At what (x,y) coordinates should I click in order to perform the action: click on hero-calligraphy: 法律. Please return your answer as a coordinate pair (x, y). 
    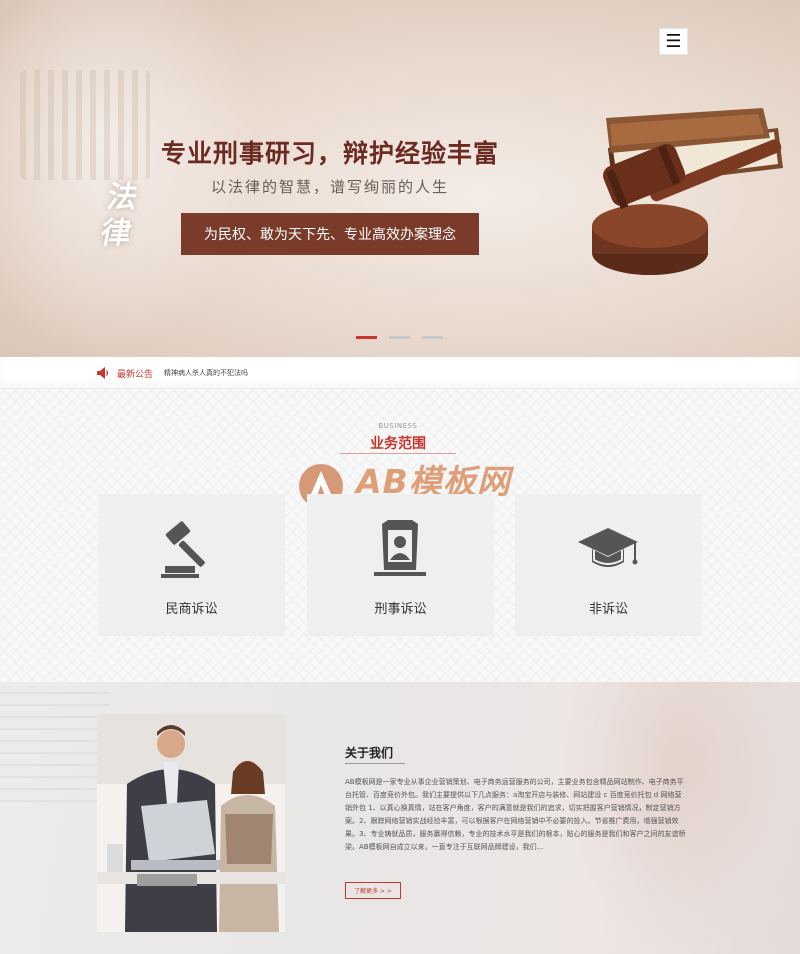
    Looking at the image, I should click on (119, 215).